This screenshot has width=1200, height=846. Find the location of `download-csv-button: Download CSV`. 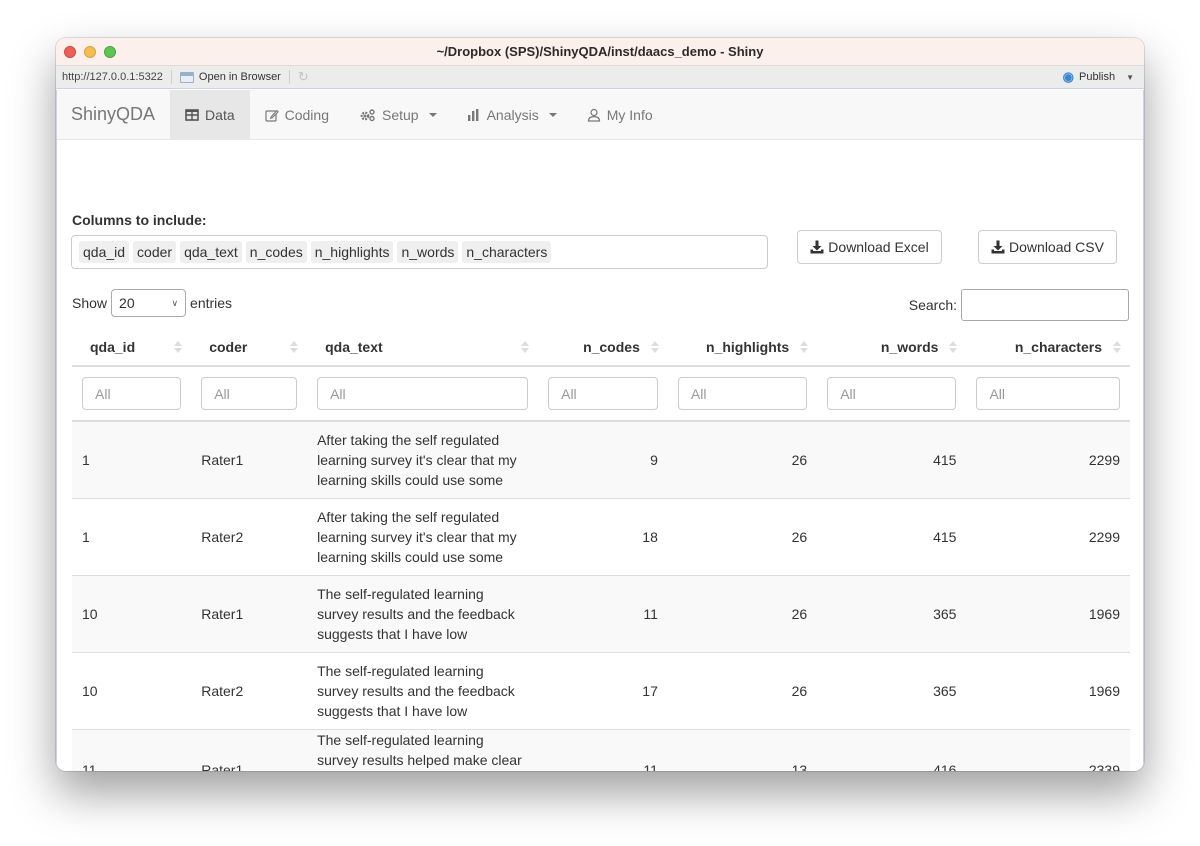

download-csv-button: Download CSV is located at coordinates (1047, 247).